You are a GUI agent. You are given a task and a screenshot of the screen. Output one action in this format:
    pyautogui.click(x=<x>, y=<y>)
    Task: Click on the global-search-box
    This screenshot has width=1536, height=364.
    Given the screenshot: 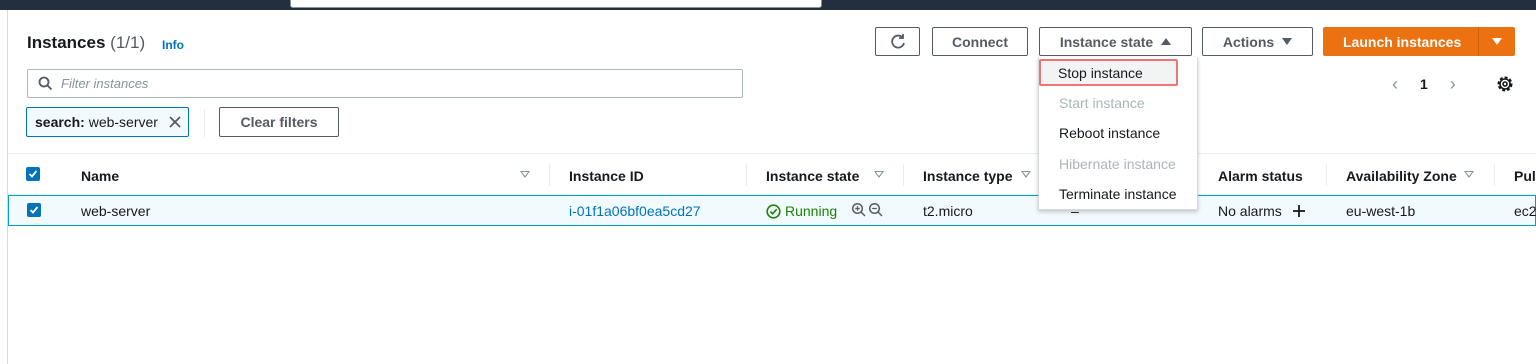 What is the action you would take?
    pyautogui.click(x=556, y=4)
    